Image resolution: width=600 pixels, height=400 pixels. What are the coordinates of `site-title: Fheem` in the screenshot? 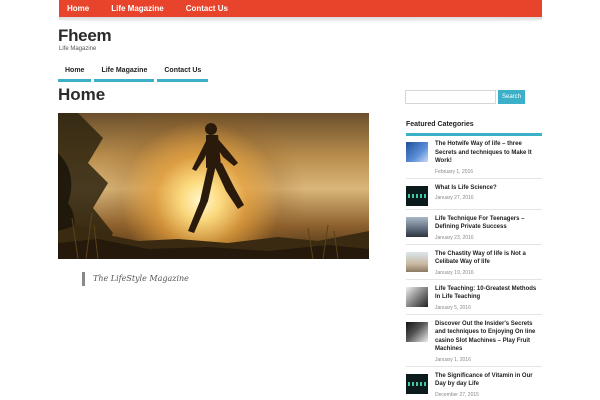 It's located at (85, 36).